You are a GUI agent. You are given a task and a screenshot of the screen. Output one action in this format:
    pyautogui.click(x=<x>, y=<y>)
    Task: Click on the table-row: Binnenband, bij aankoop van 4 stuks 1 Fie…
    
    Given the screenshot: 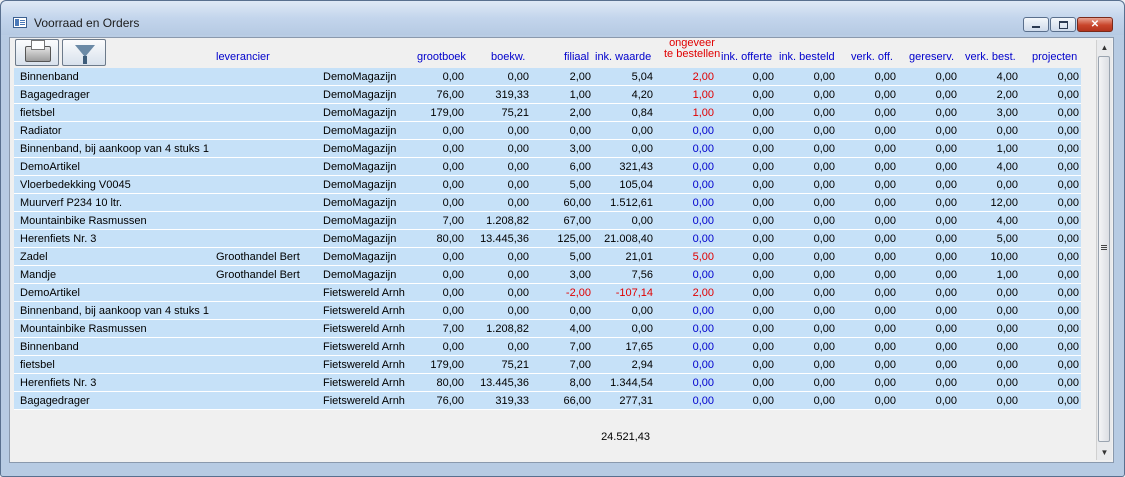 What is the action you would take?
    pyautogui.click(x=547, y=311)
    